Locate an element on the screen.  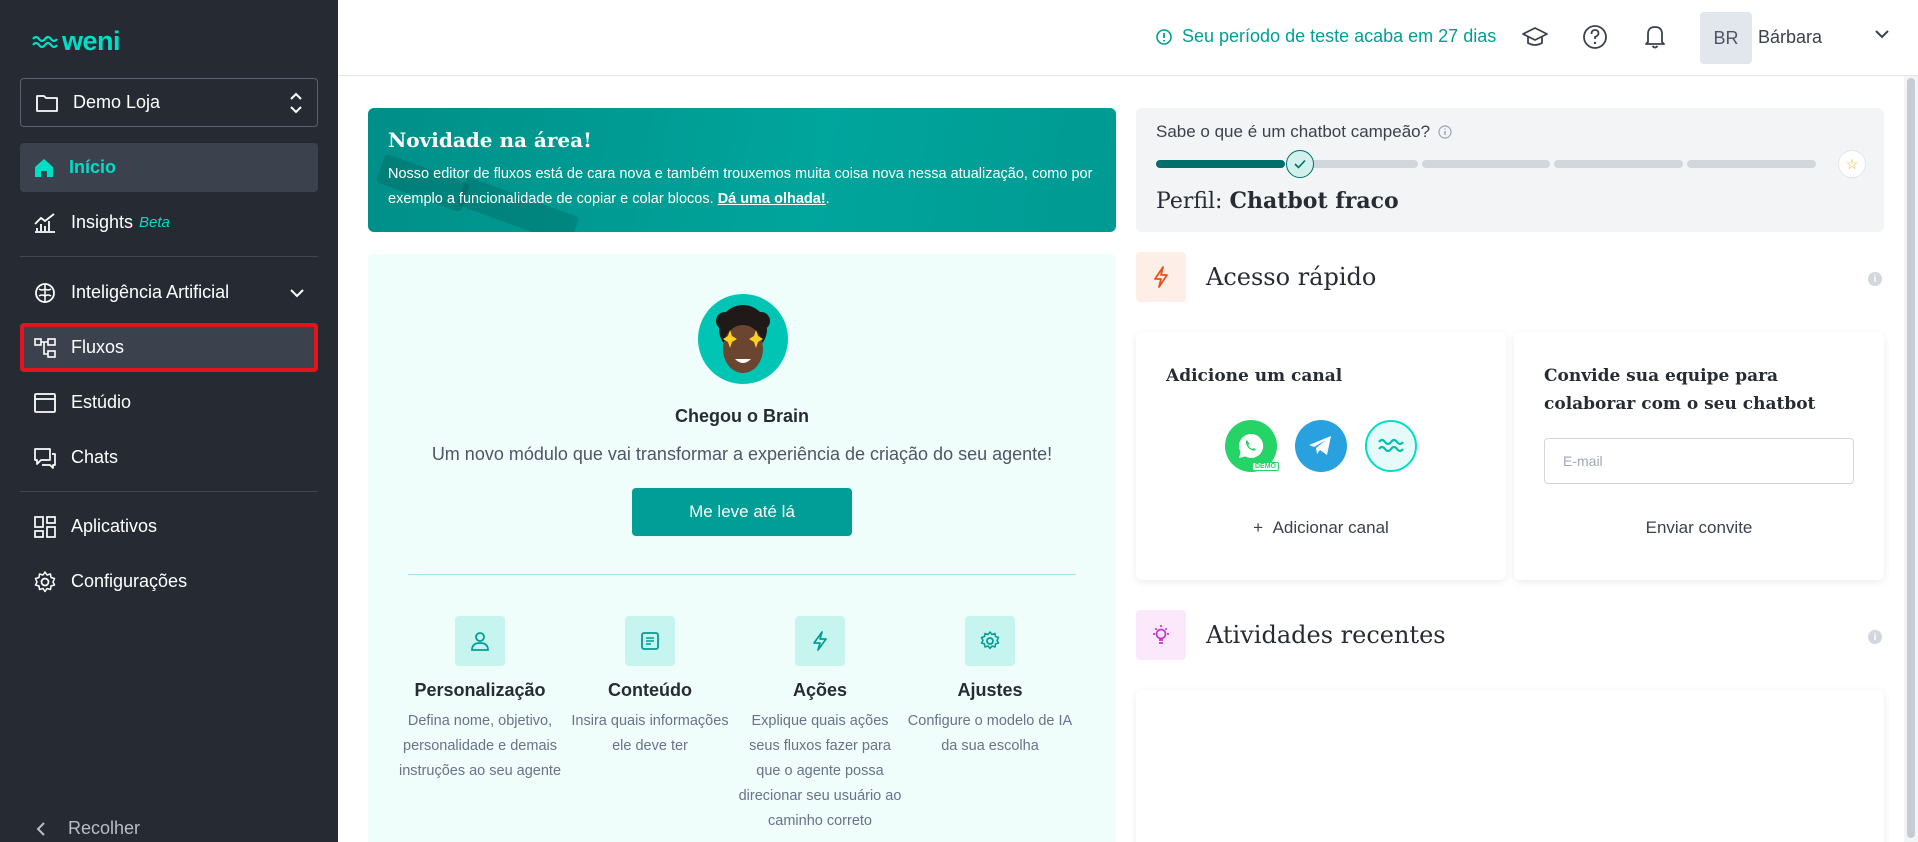
folder-icon is located at coordinates (47, 103).